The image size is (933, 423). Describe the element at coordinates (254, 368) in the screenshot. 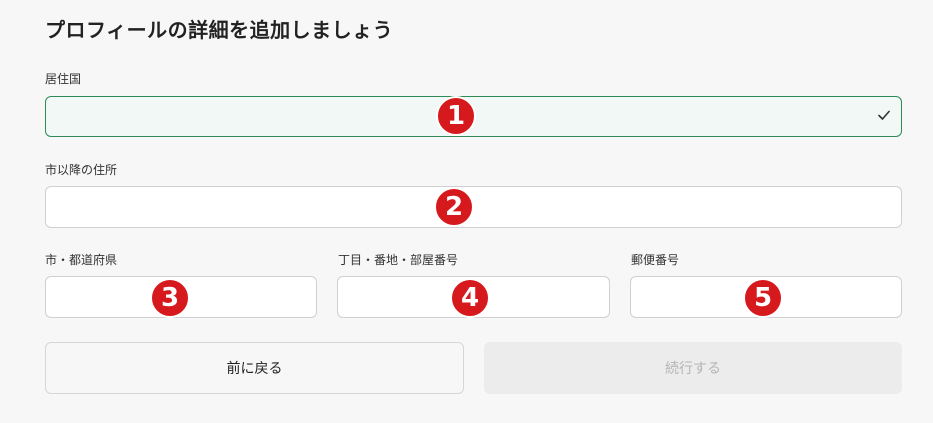

I see `back-button: 前に戻る` at that location.